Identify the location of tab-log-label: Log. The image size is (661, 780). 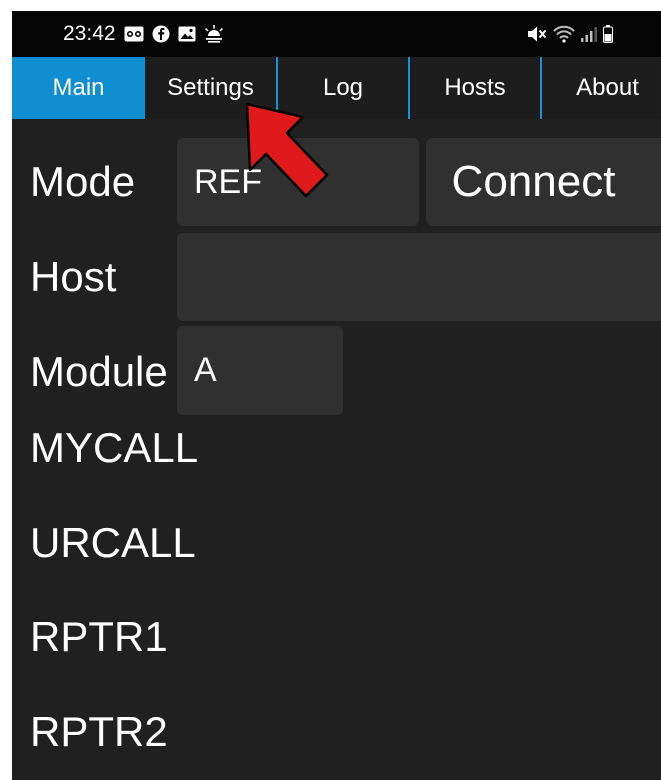
(343, 87).